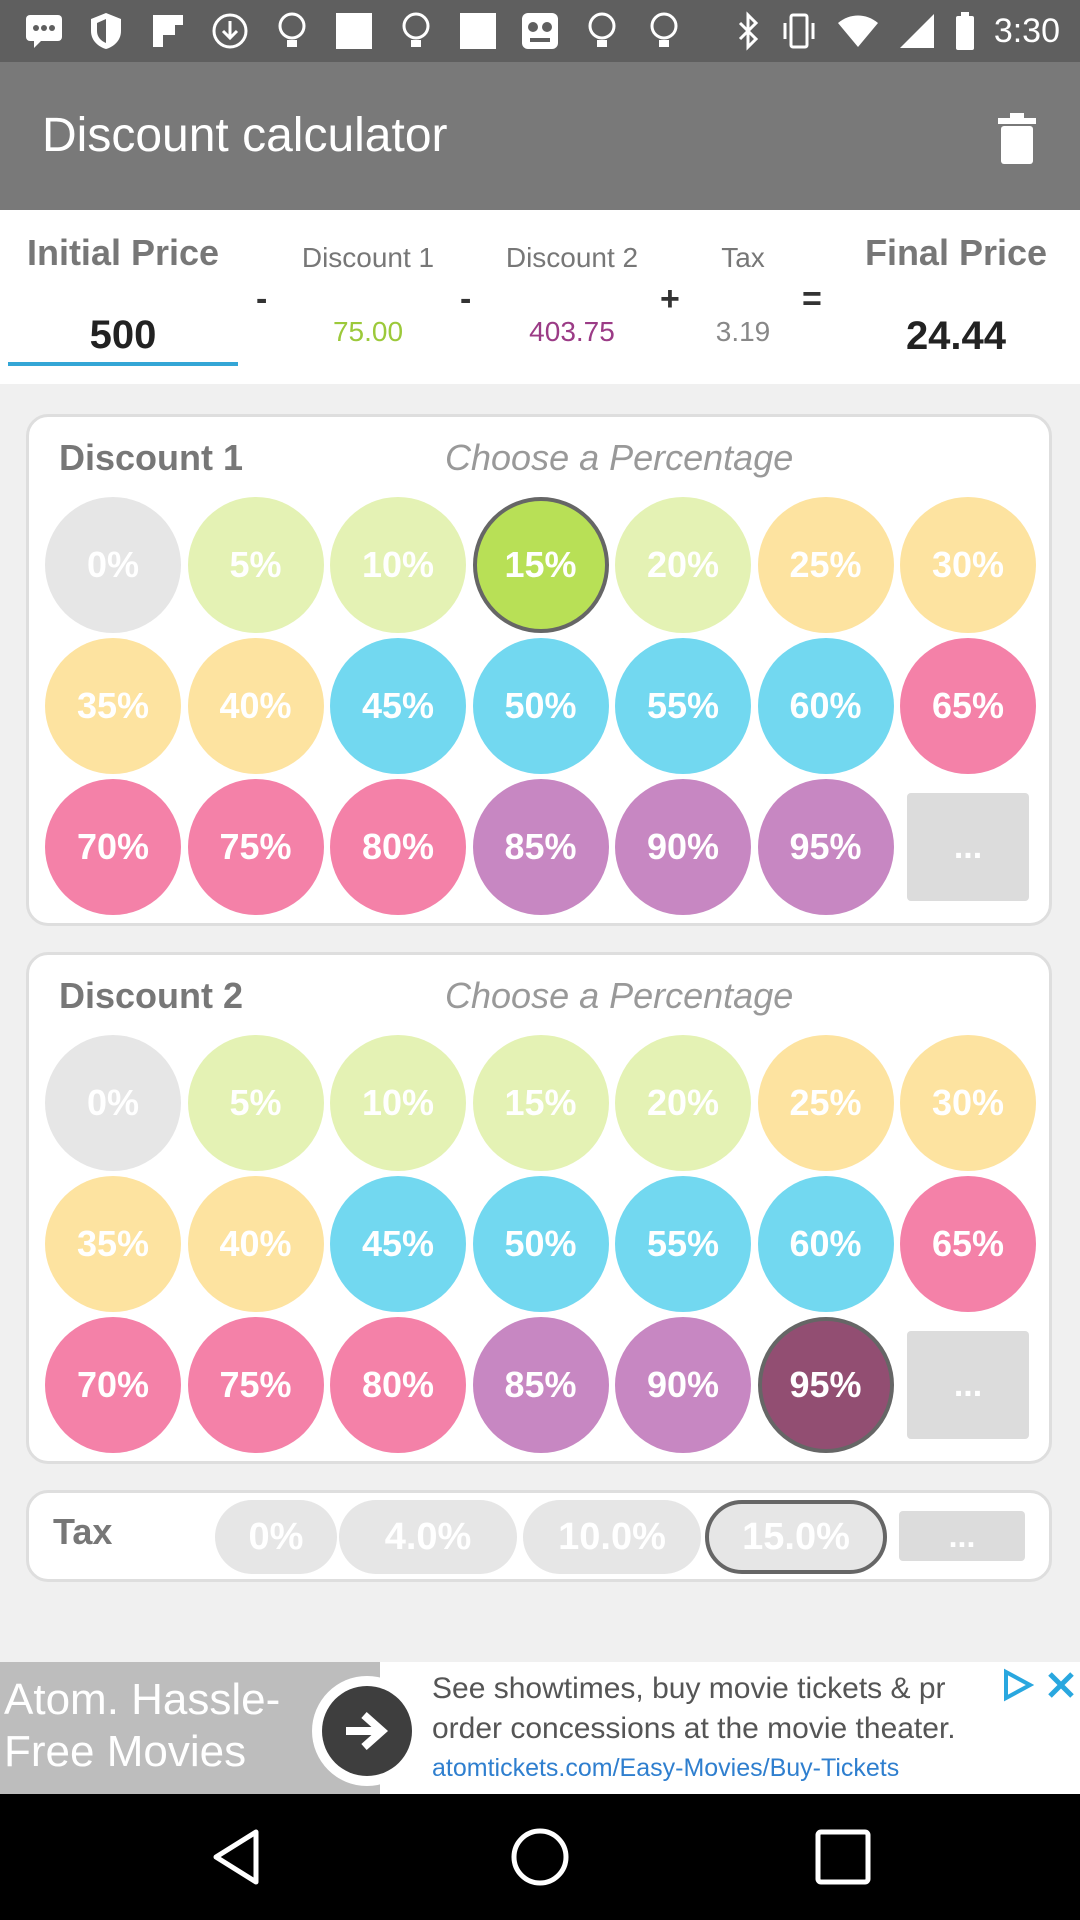  Describe the element at coordinates (968, 565) in the screenshot. I see `discount1-option: 30%` at that location.